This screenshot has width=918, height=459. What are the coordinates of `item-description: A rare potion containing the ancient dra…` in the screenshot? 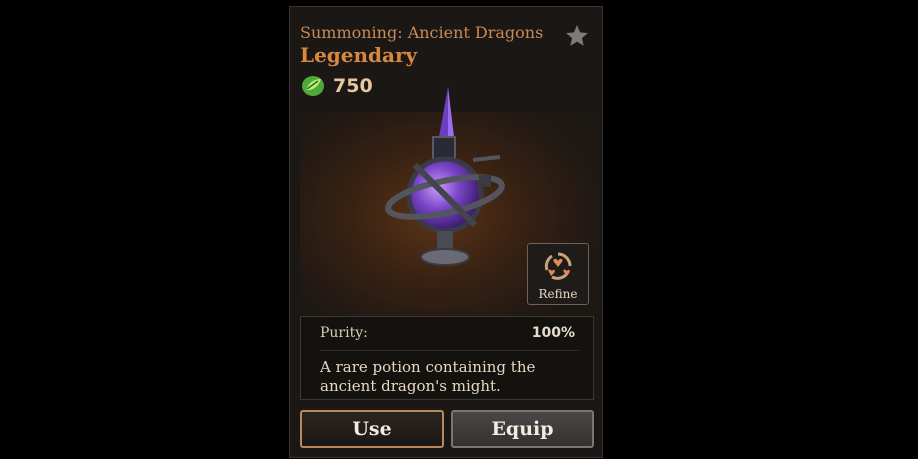 It's located at (428, 376).